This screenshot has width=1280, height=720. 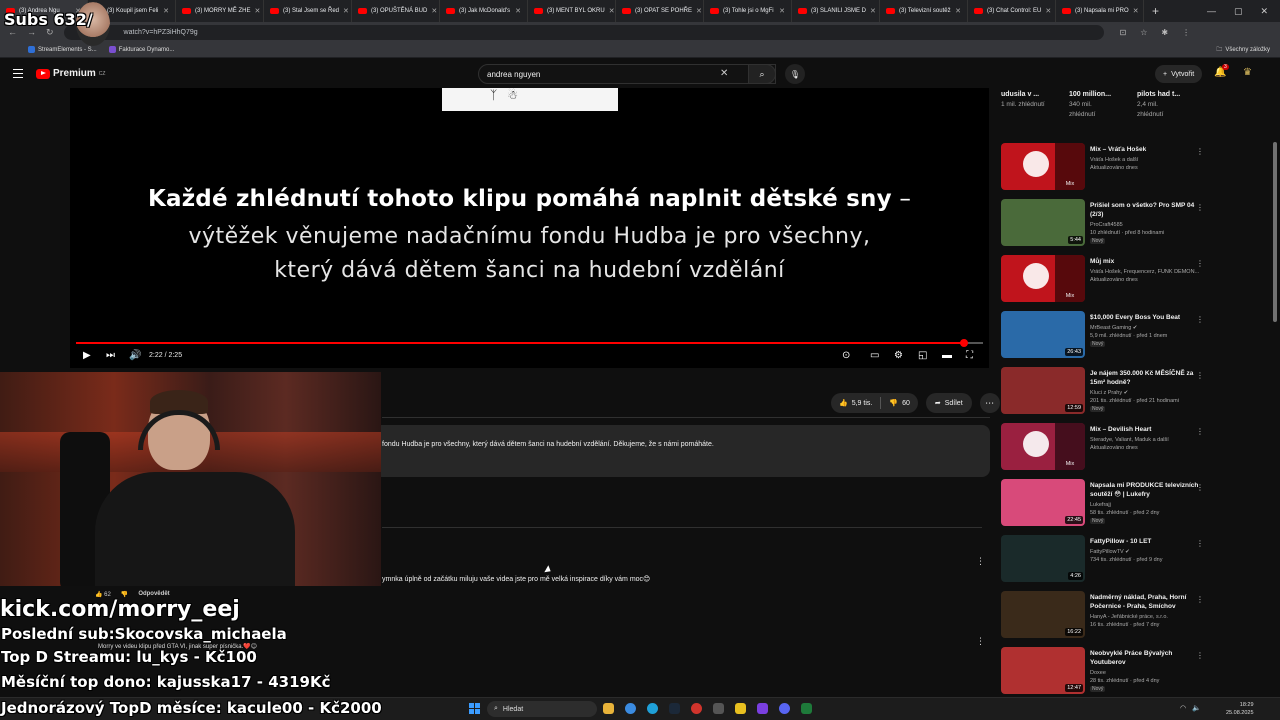 What do you see at coordinates (784, 708) in the screenshot?
I see `discord-icon` at bounding box center [784, 708].